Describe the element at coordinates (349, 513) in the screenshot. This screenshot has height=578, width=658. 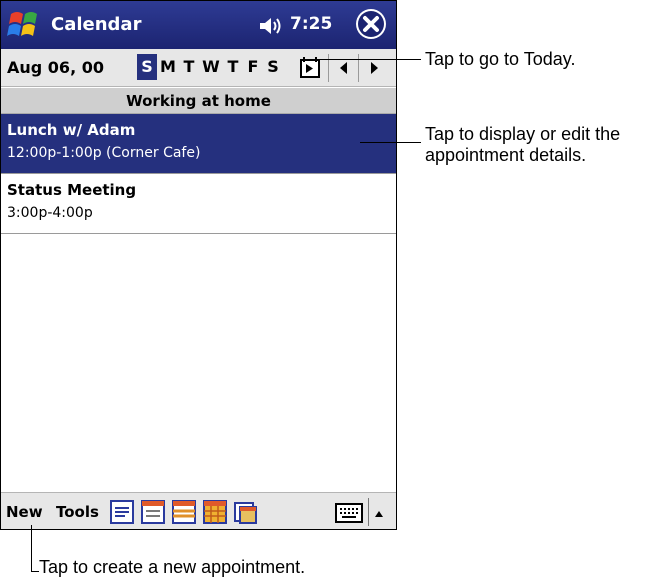
I see `keyboard-icon` at that location.